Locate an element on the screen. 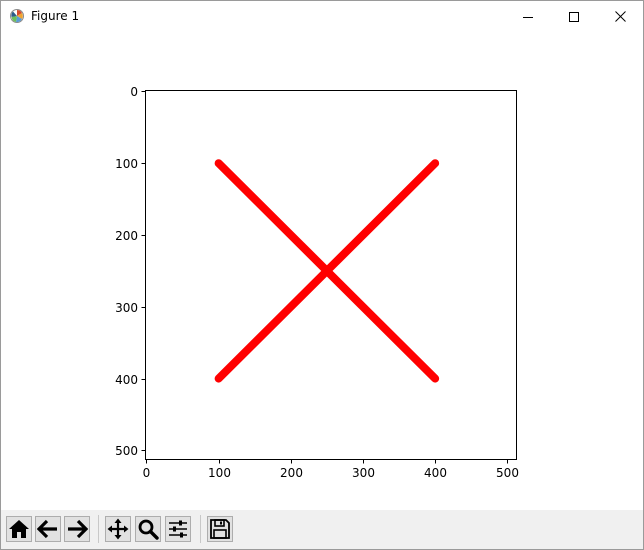 The width and height of the screenshot is (644, 550). y-tick-label: 100 is located at coordinates (126, 164).